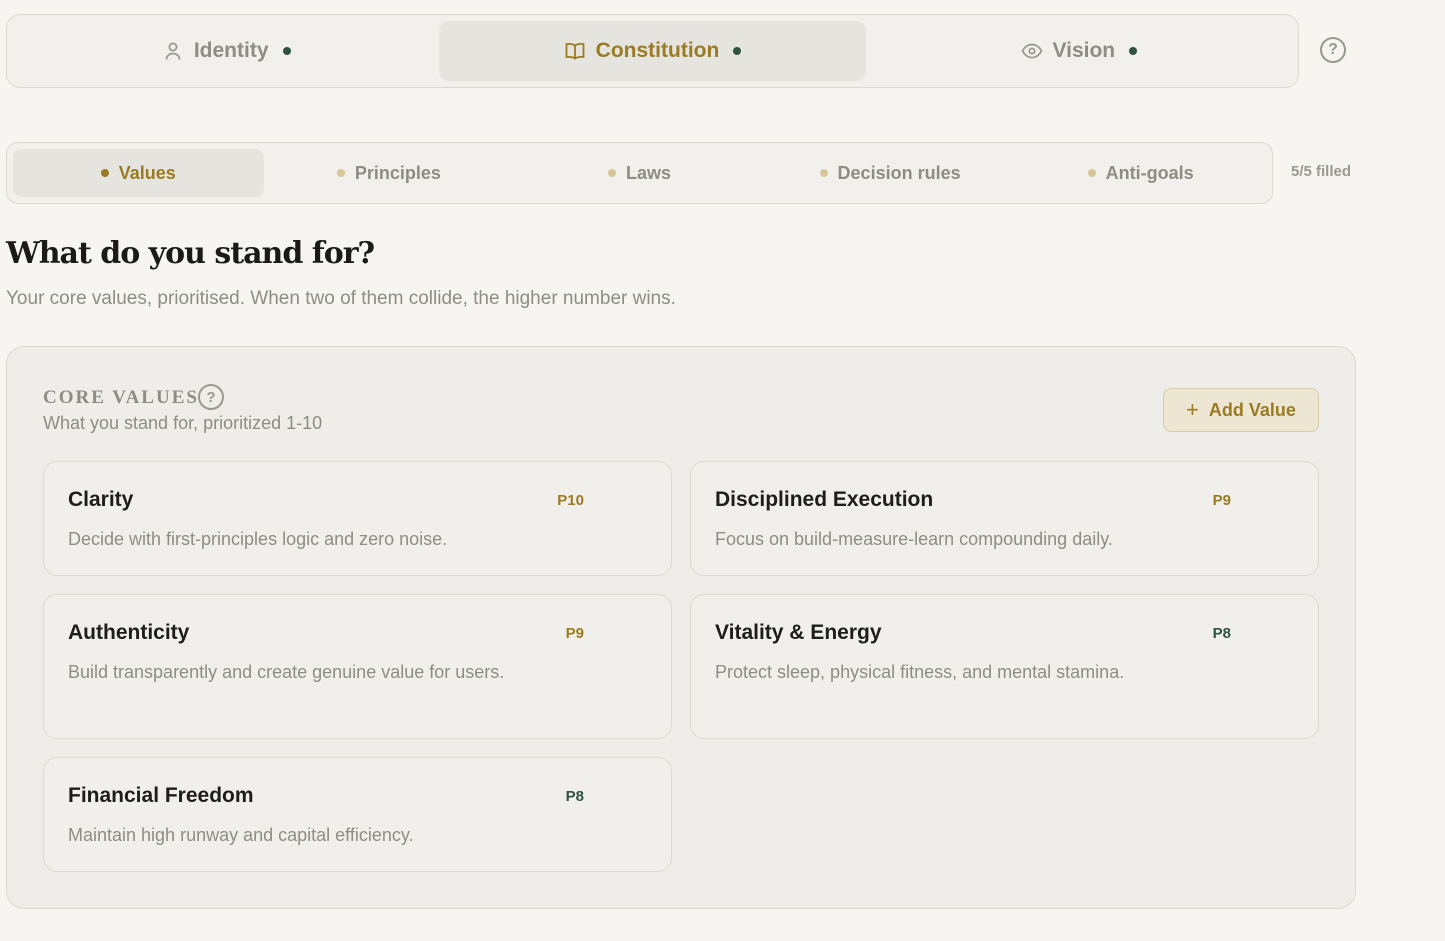 The width and height of the screenshot is (1445, 941). I want to click on subtab-principles: Principles, so click(389, 173).